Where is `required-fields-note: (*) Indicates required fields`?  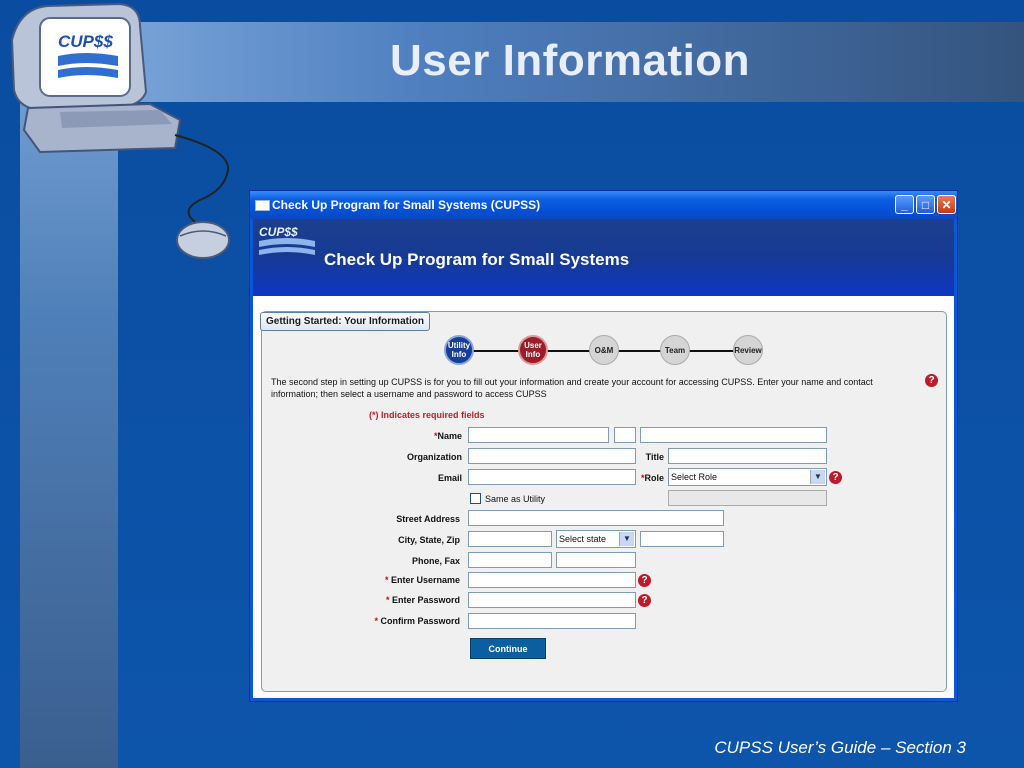 required-fields-note: (*) Indicates required fields is located at coordinates (427, 415).